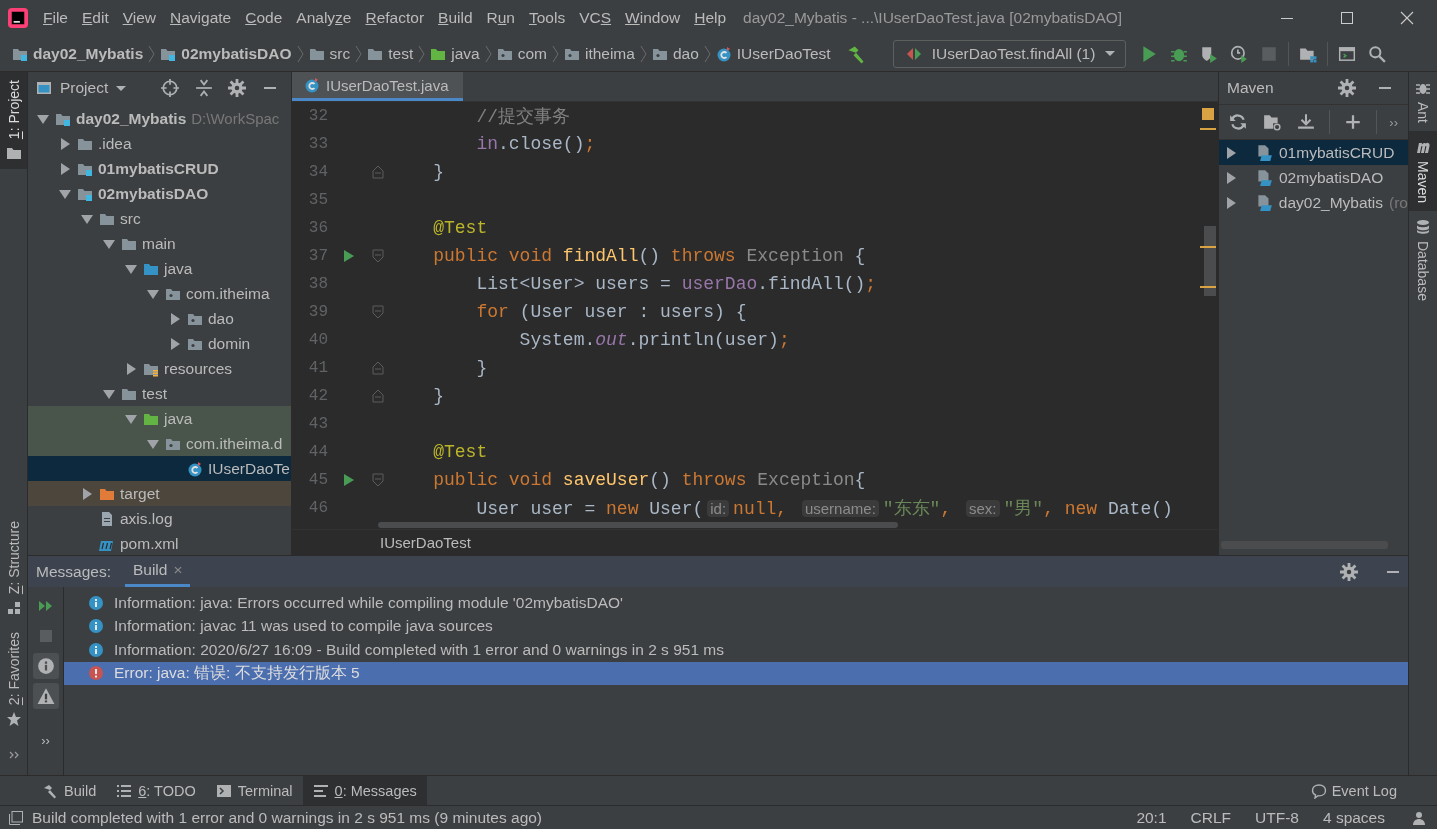  What do you see at coordinates (736, 603) in the screenshot?
I see `message-row: Information: java: Errors occurred while compiling module '02mybatisDAO'` at bounding box center [736, 603].